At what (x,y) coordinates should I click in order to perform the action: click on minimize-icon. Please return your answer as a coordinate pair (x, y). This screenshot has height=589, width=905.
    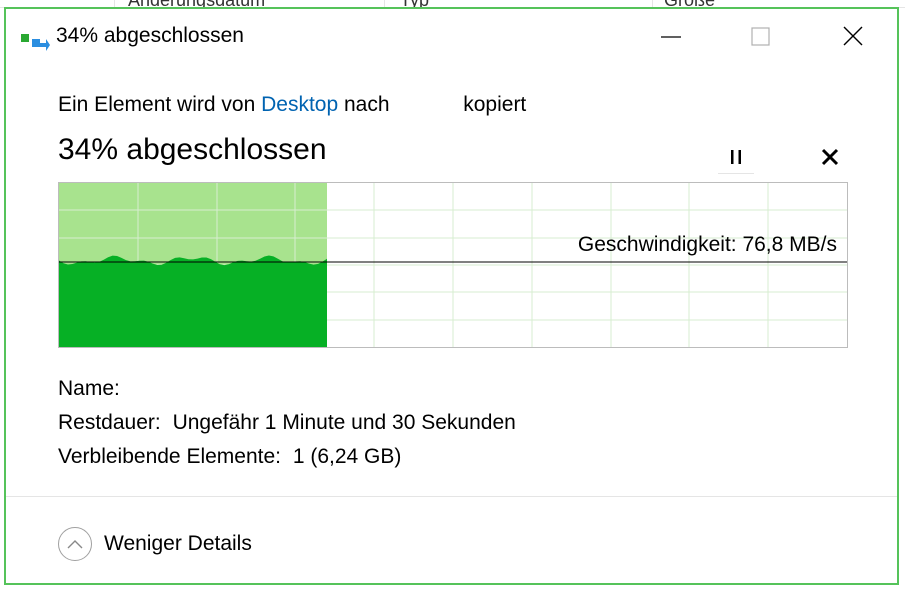
    Looking at the image, I should click on (671, 37).